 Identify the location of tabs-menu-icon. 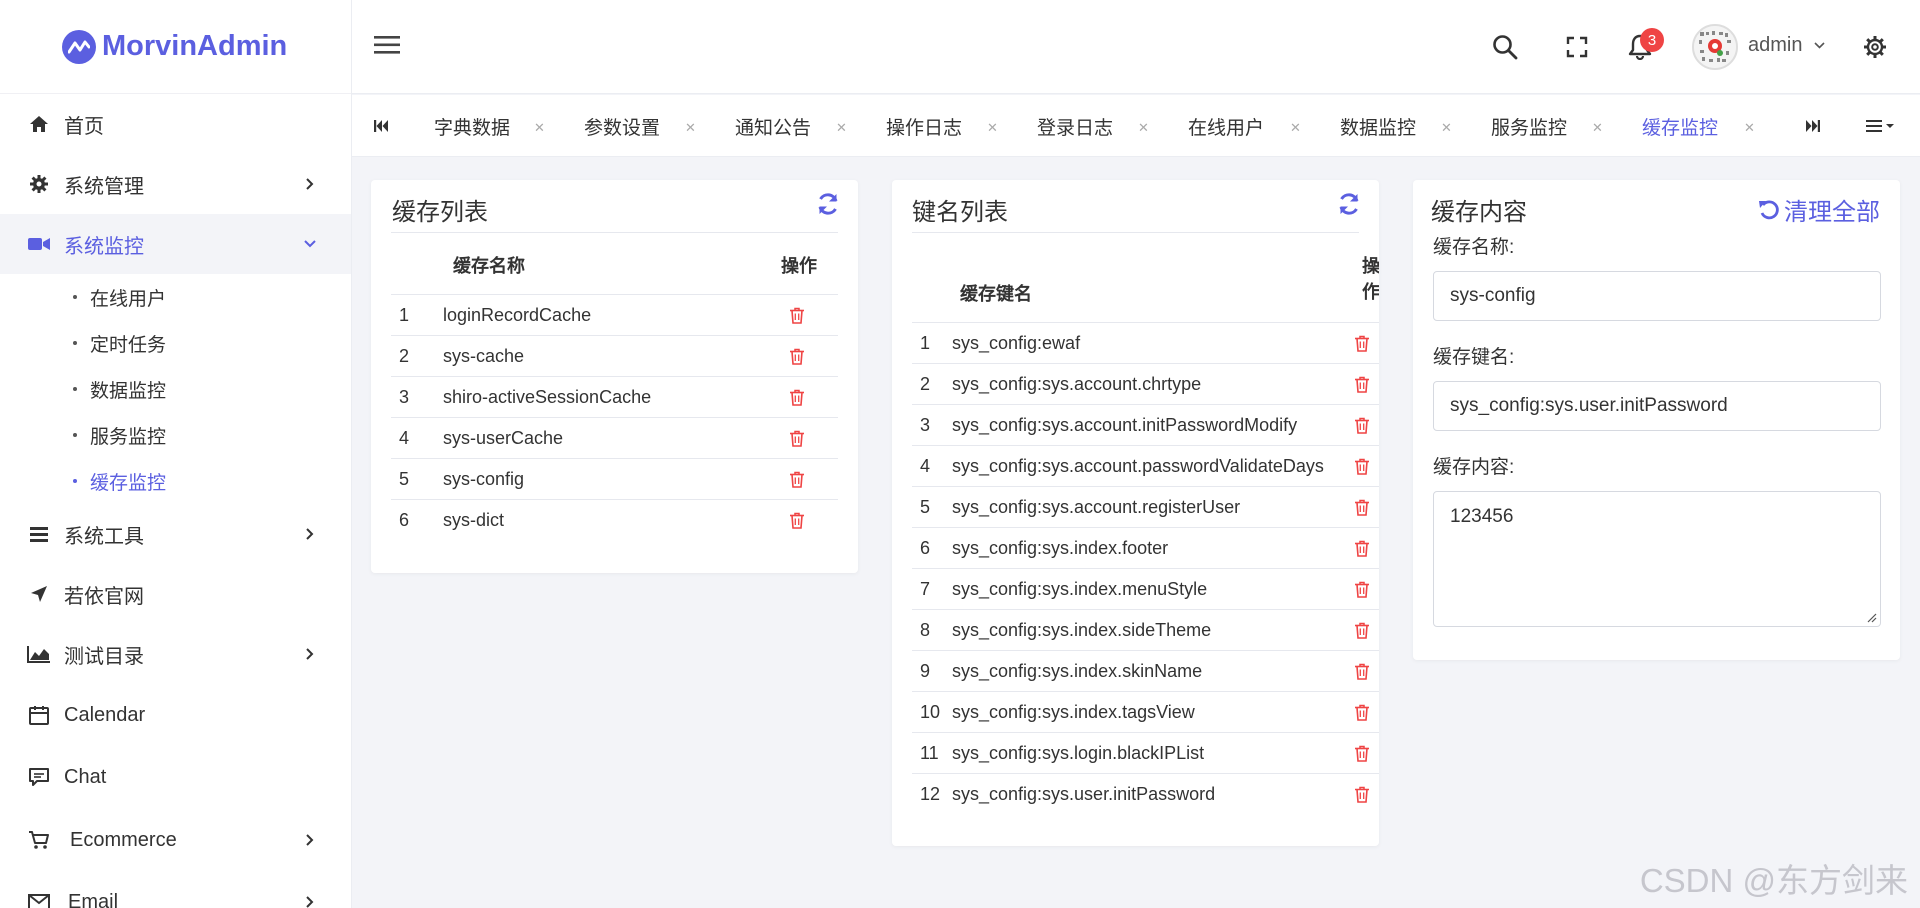
(1882, 128).